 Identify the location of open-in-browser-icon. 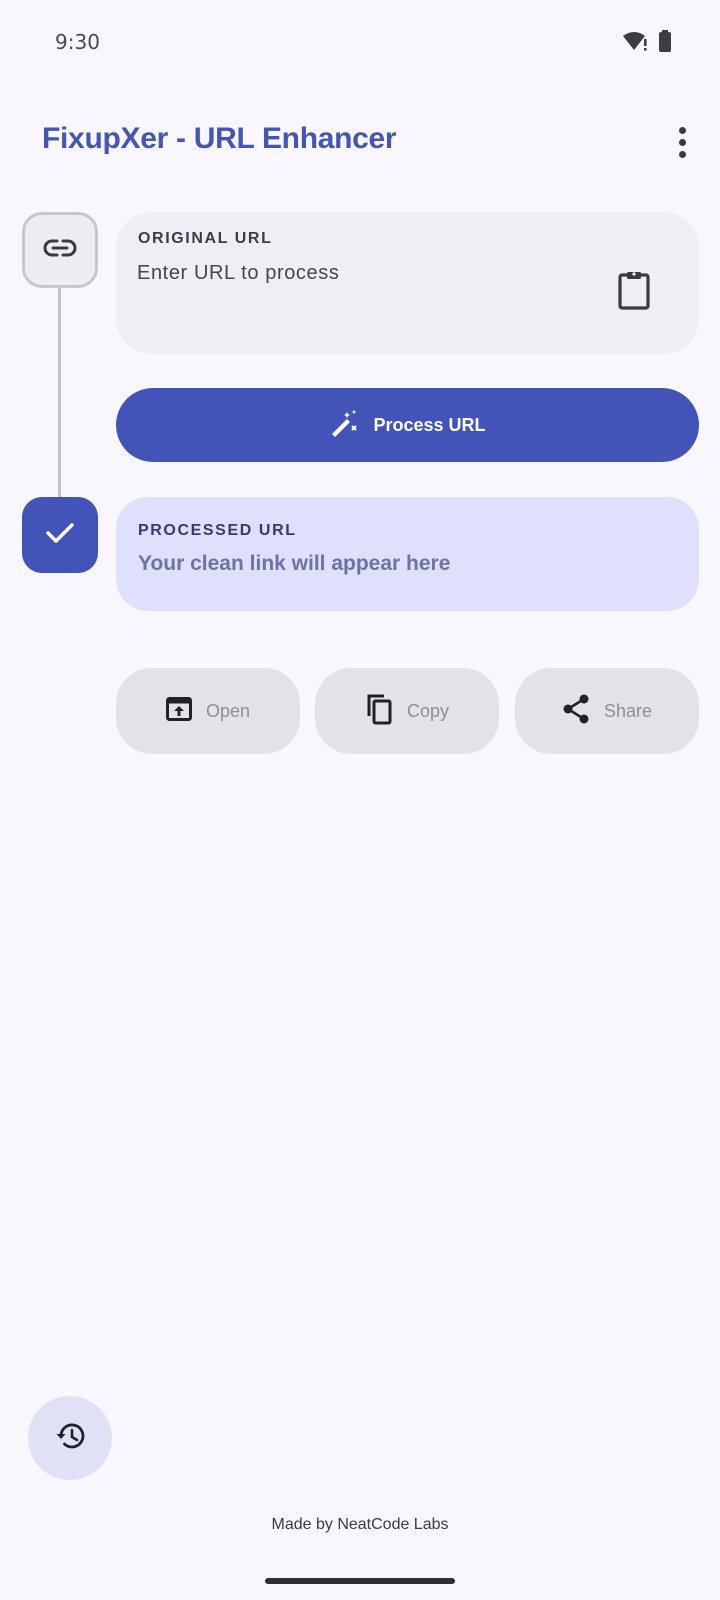
(178, 711).